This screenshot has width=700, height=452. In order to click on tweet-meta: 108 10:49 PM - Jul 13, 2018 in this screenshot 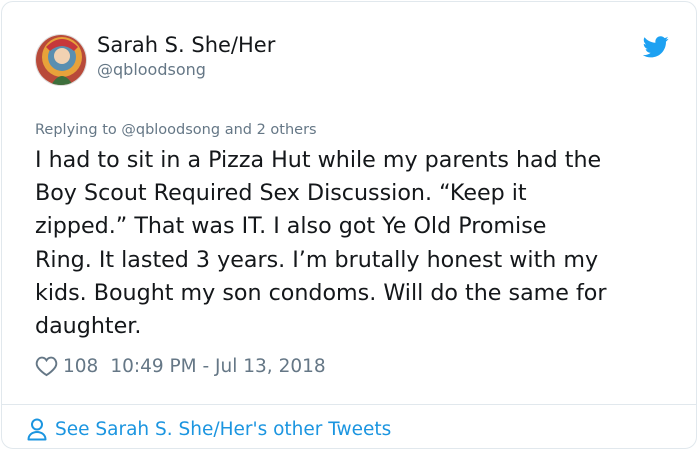, I will do `click(180, 366)`.